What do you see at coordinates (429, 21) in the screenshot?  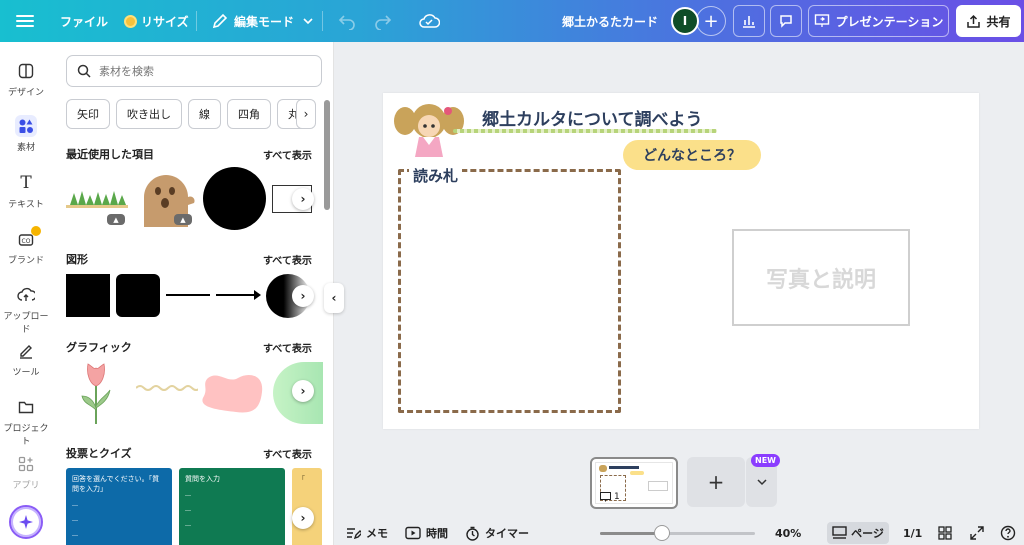 I see `cloud-saved-icon` at bounding box center [429, 21].